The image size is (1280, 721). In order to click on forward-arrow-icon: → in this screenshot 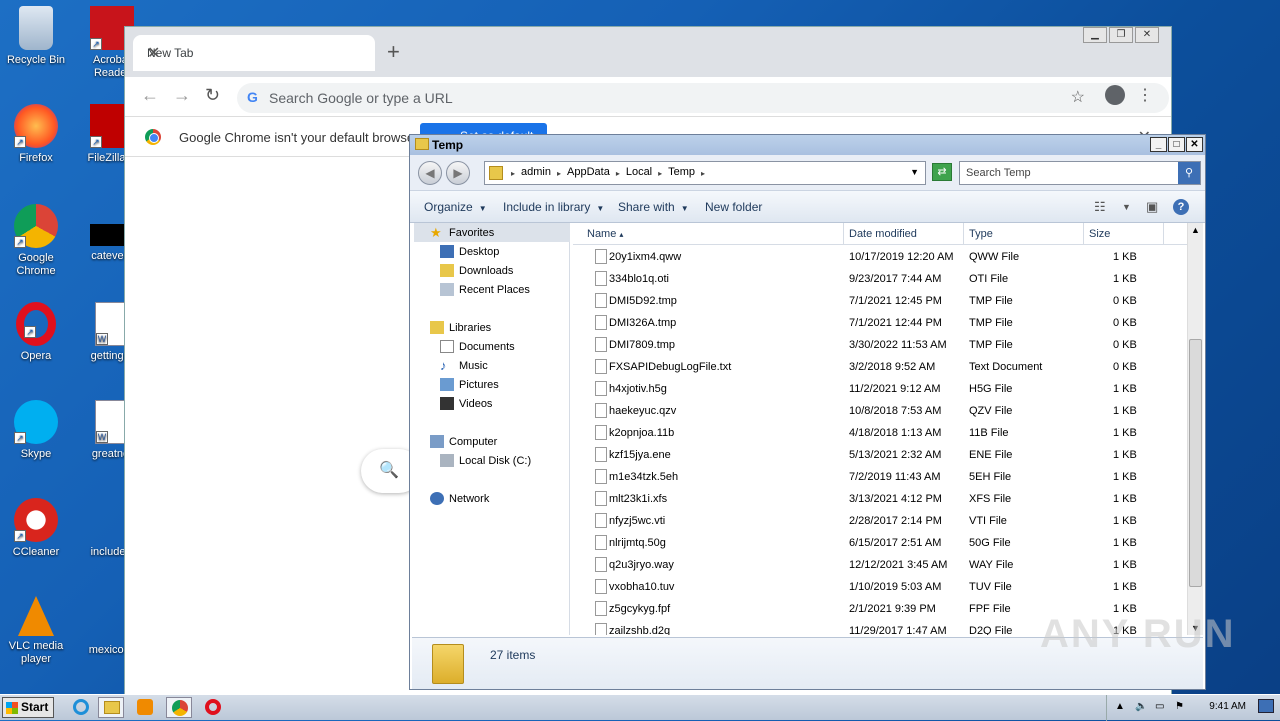, I will do `click(182, 95)`.